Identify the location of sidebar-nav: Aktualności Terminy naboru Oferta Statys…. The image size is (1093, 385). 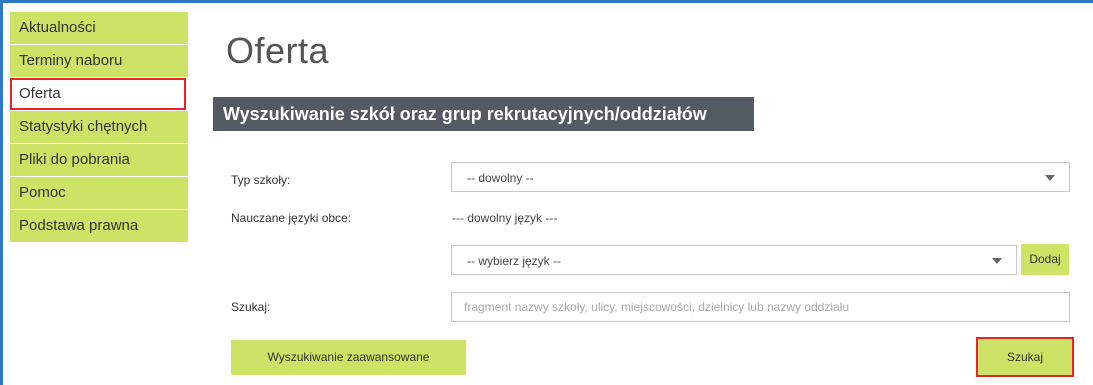
(99, 127).